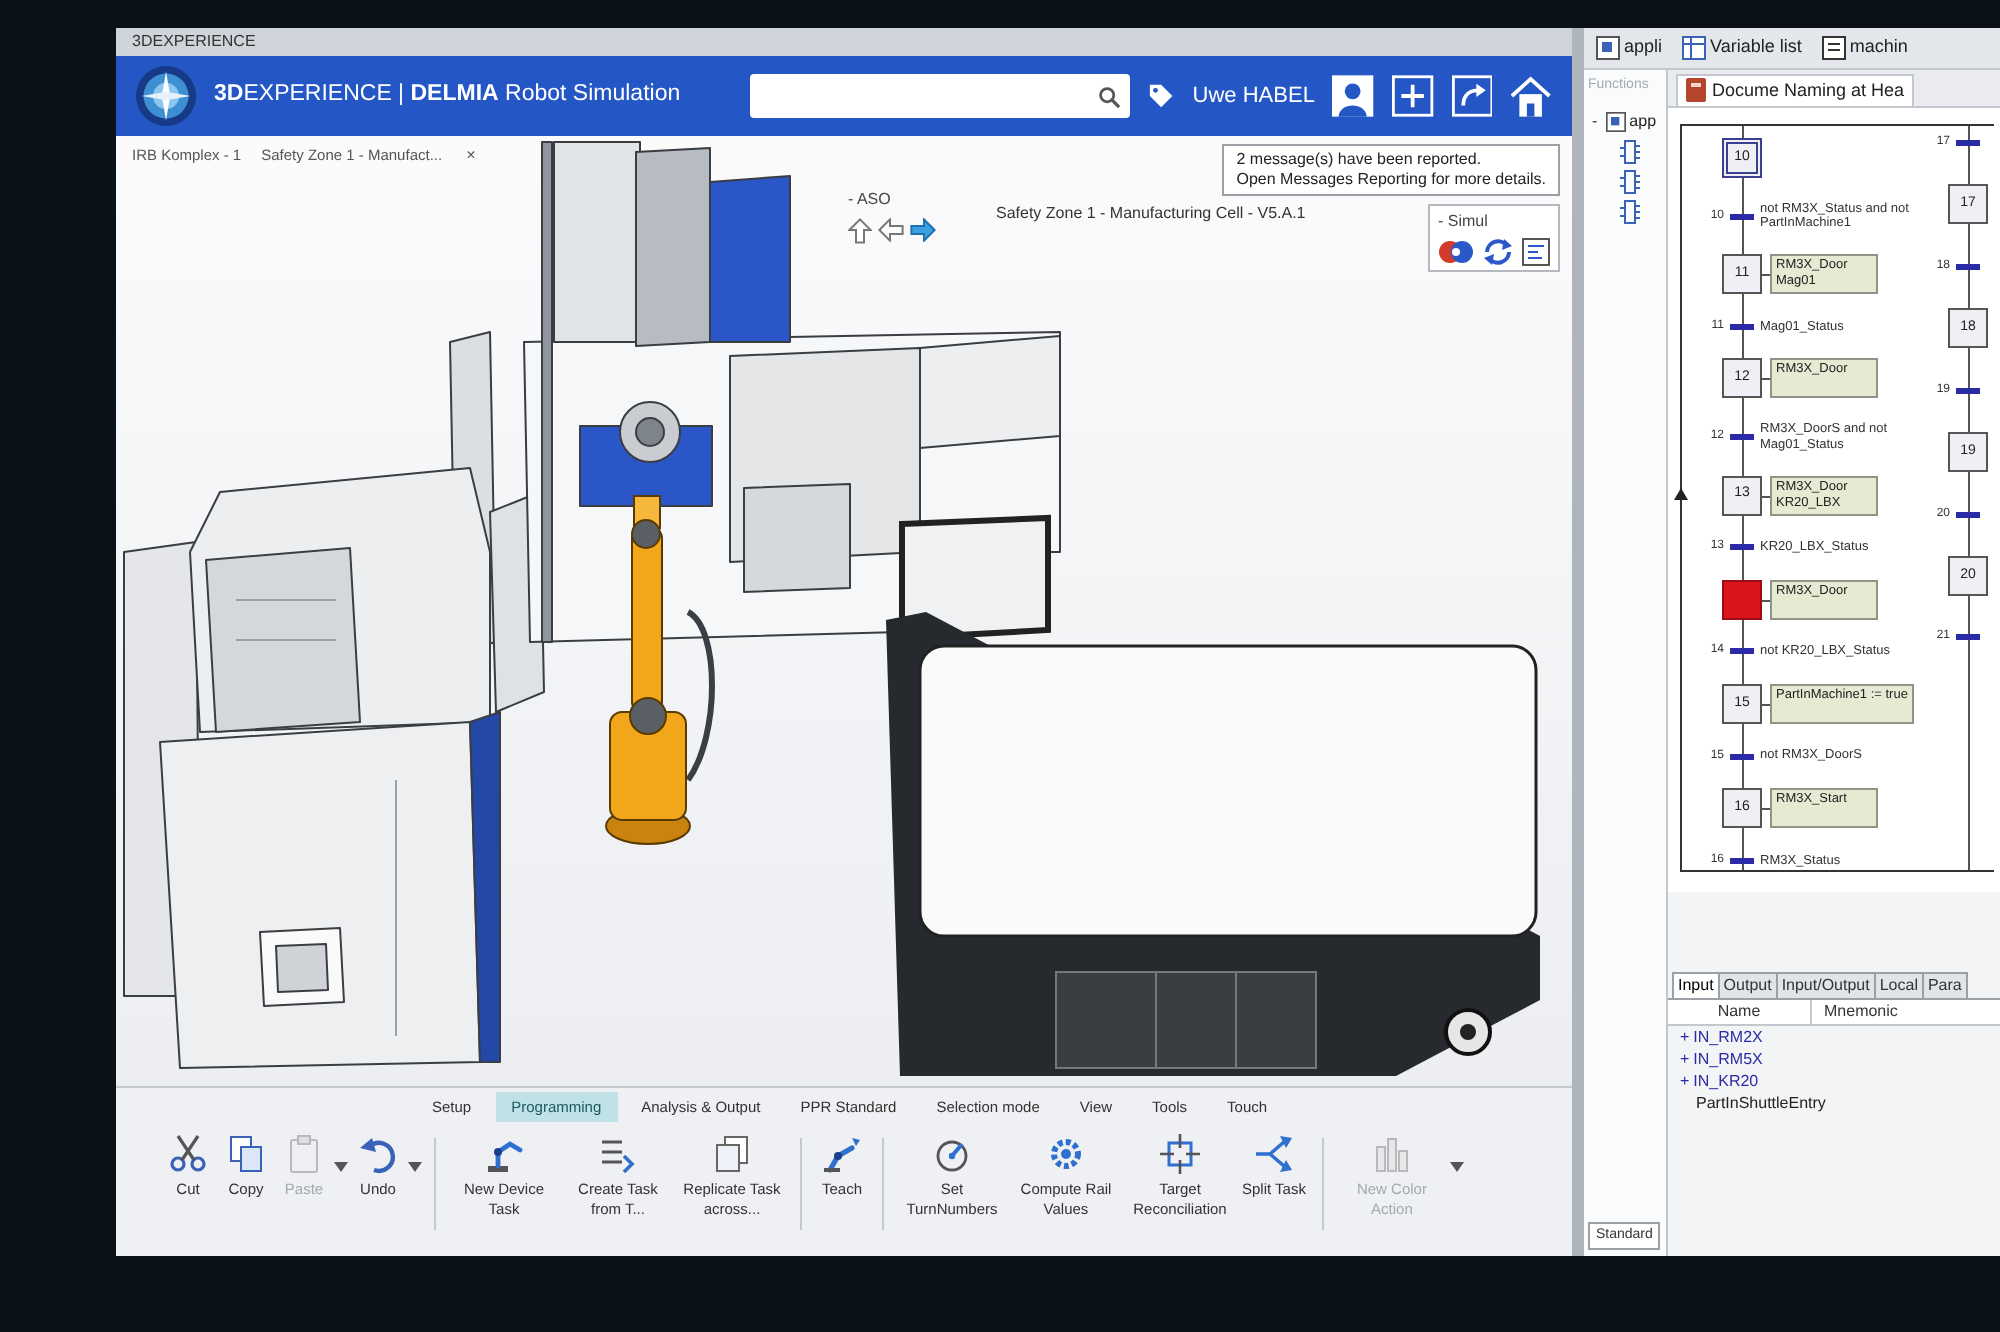  Describe the element at coordinates (892, 200) in the screenshot. I see `compass-label: - ASO` at that location.